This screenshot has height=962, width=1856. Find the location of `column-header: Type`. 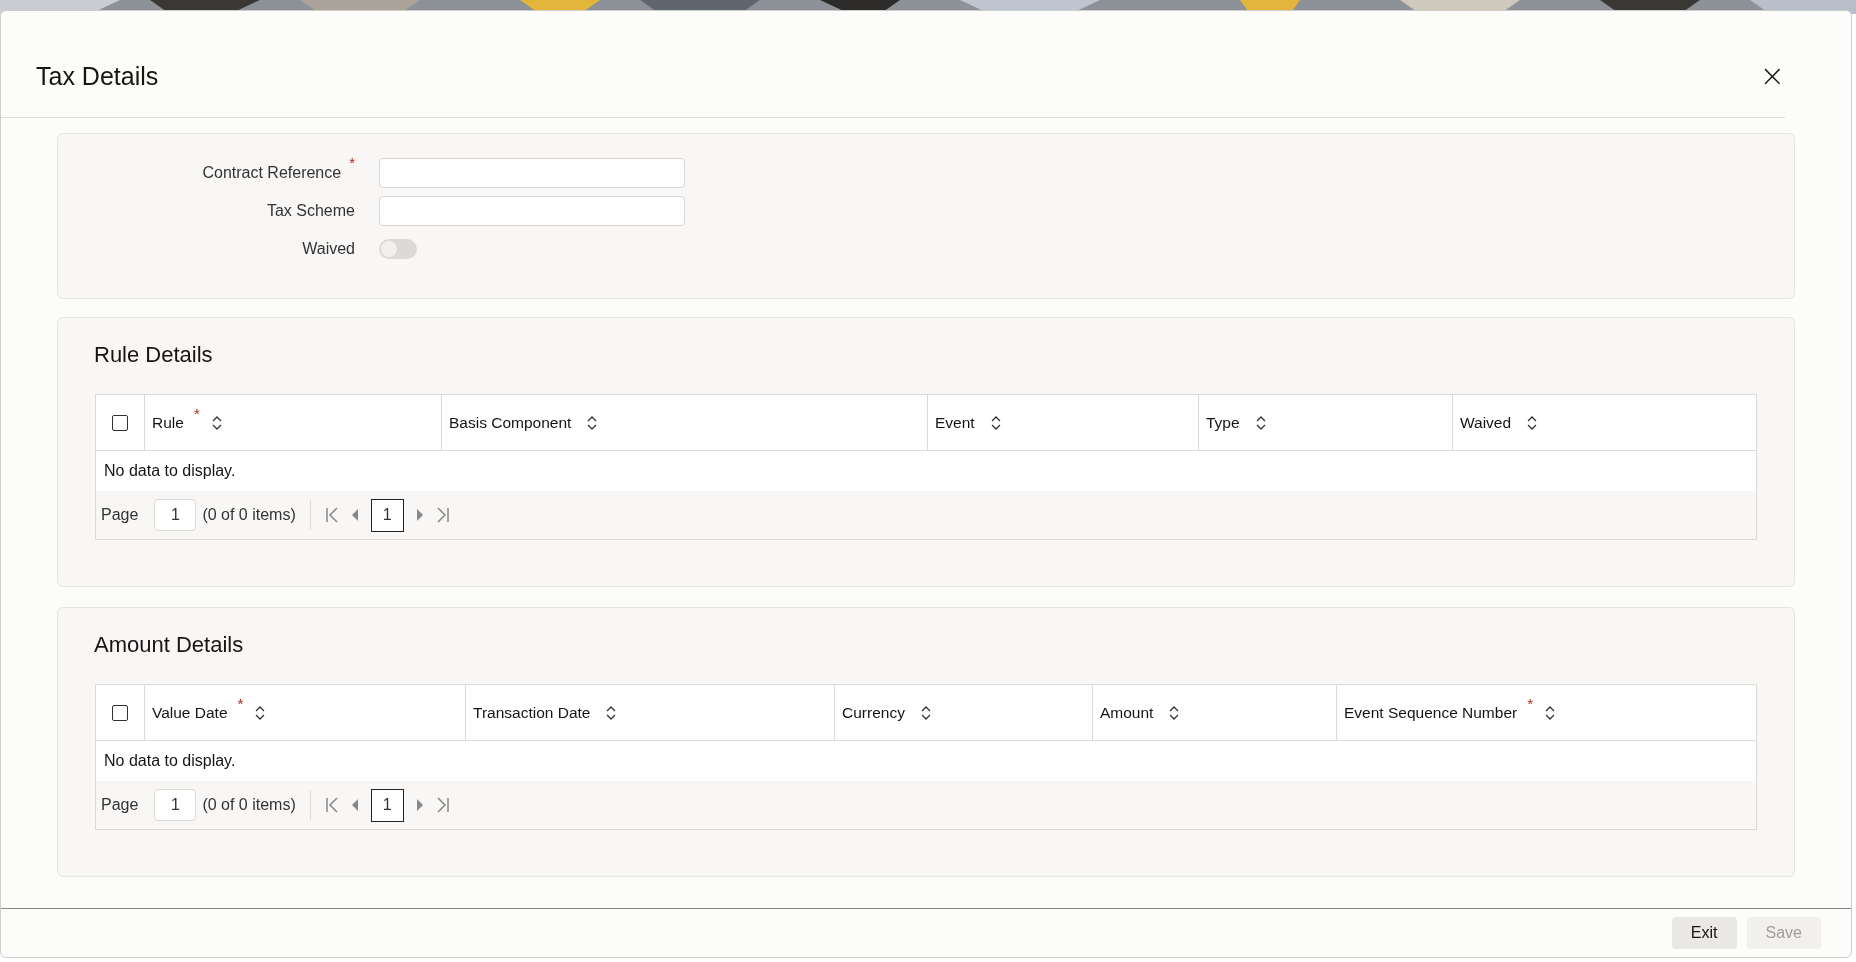

column-header: Type is located at coordinates (1223, 422).